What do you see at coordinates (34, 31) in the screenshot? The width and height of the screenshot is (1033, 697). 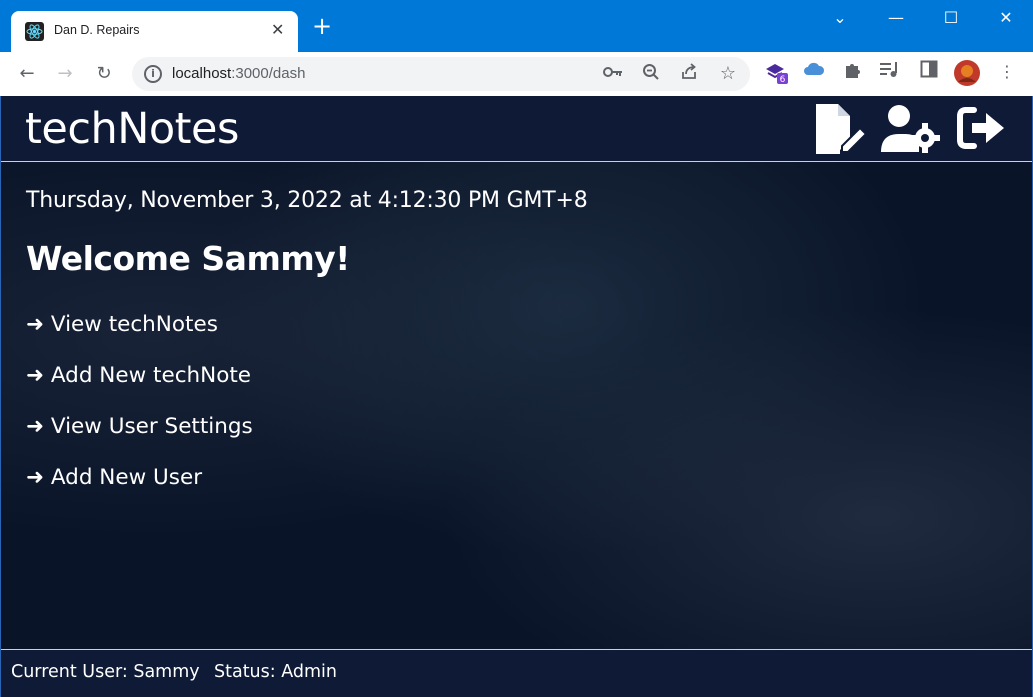 I see `react-favicon-icon` at bounding box center [34, 31].